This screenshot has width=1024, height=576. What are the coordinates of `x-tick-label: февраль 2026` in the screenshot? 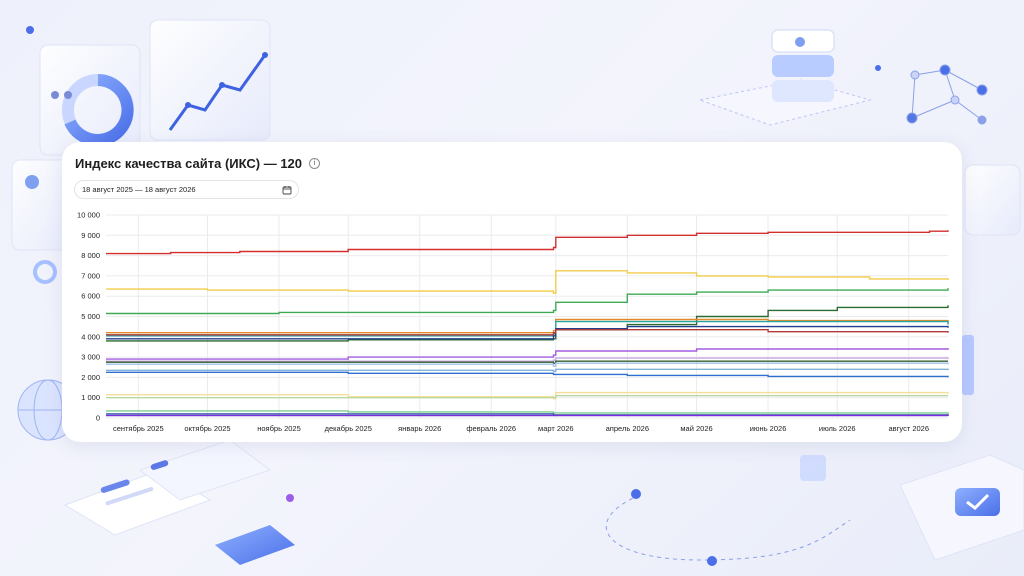 It's located at (491, 428).